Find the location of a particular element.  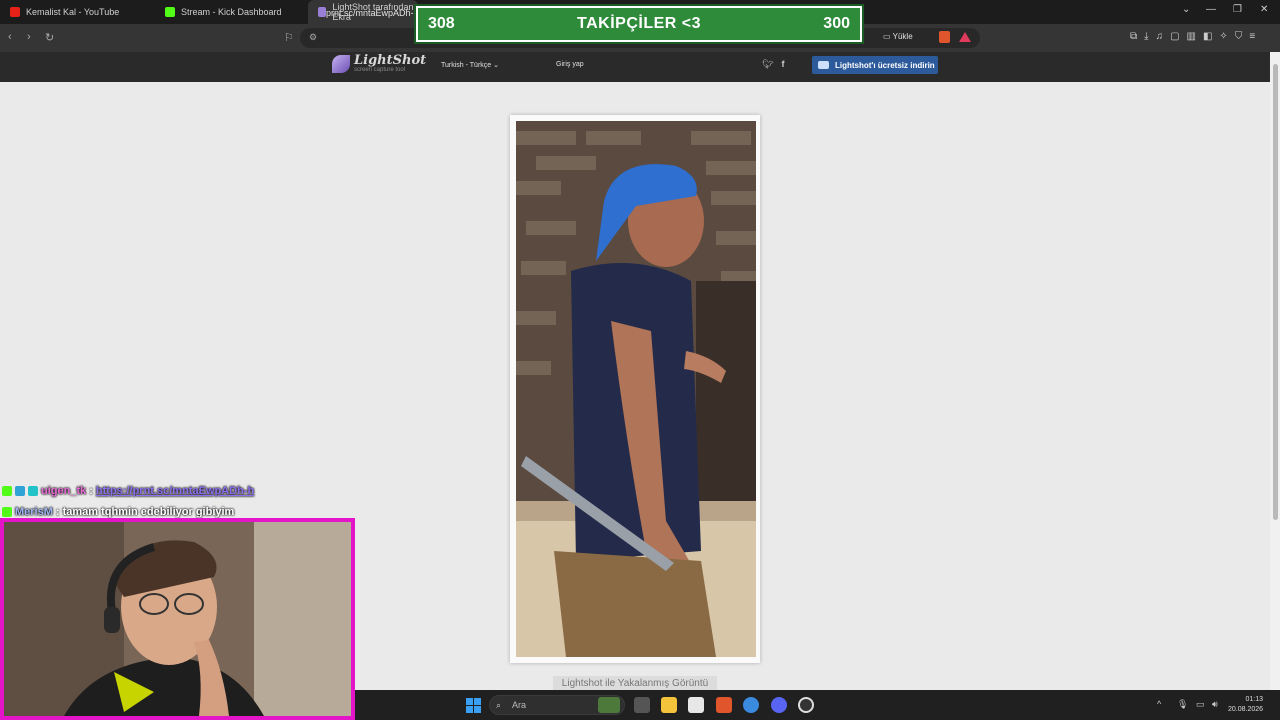

screenshot-image is located at coordinates (636, 389).